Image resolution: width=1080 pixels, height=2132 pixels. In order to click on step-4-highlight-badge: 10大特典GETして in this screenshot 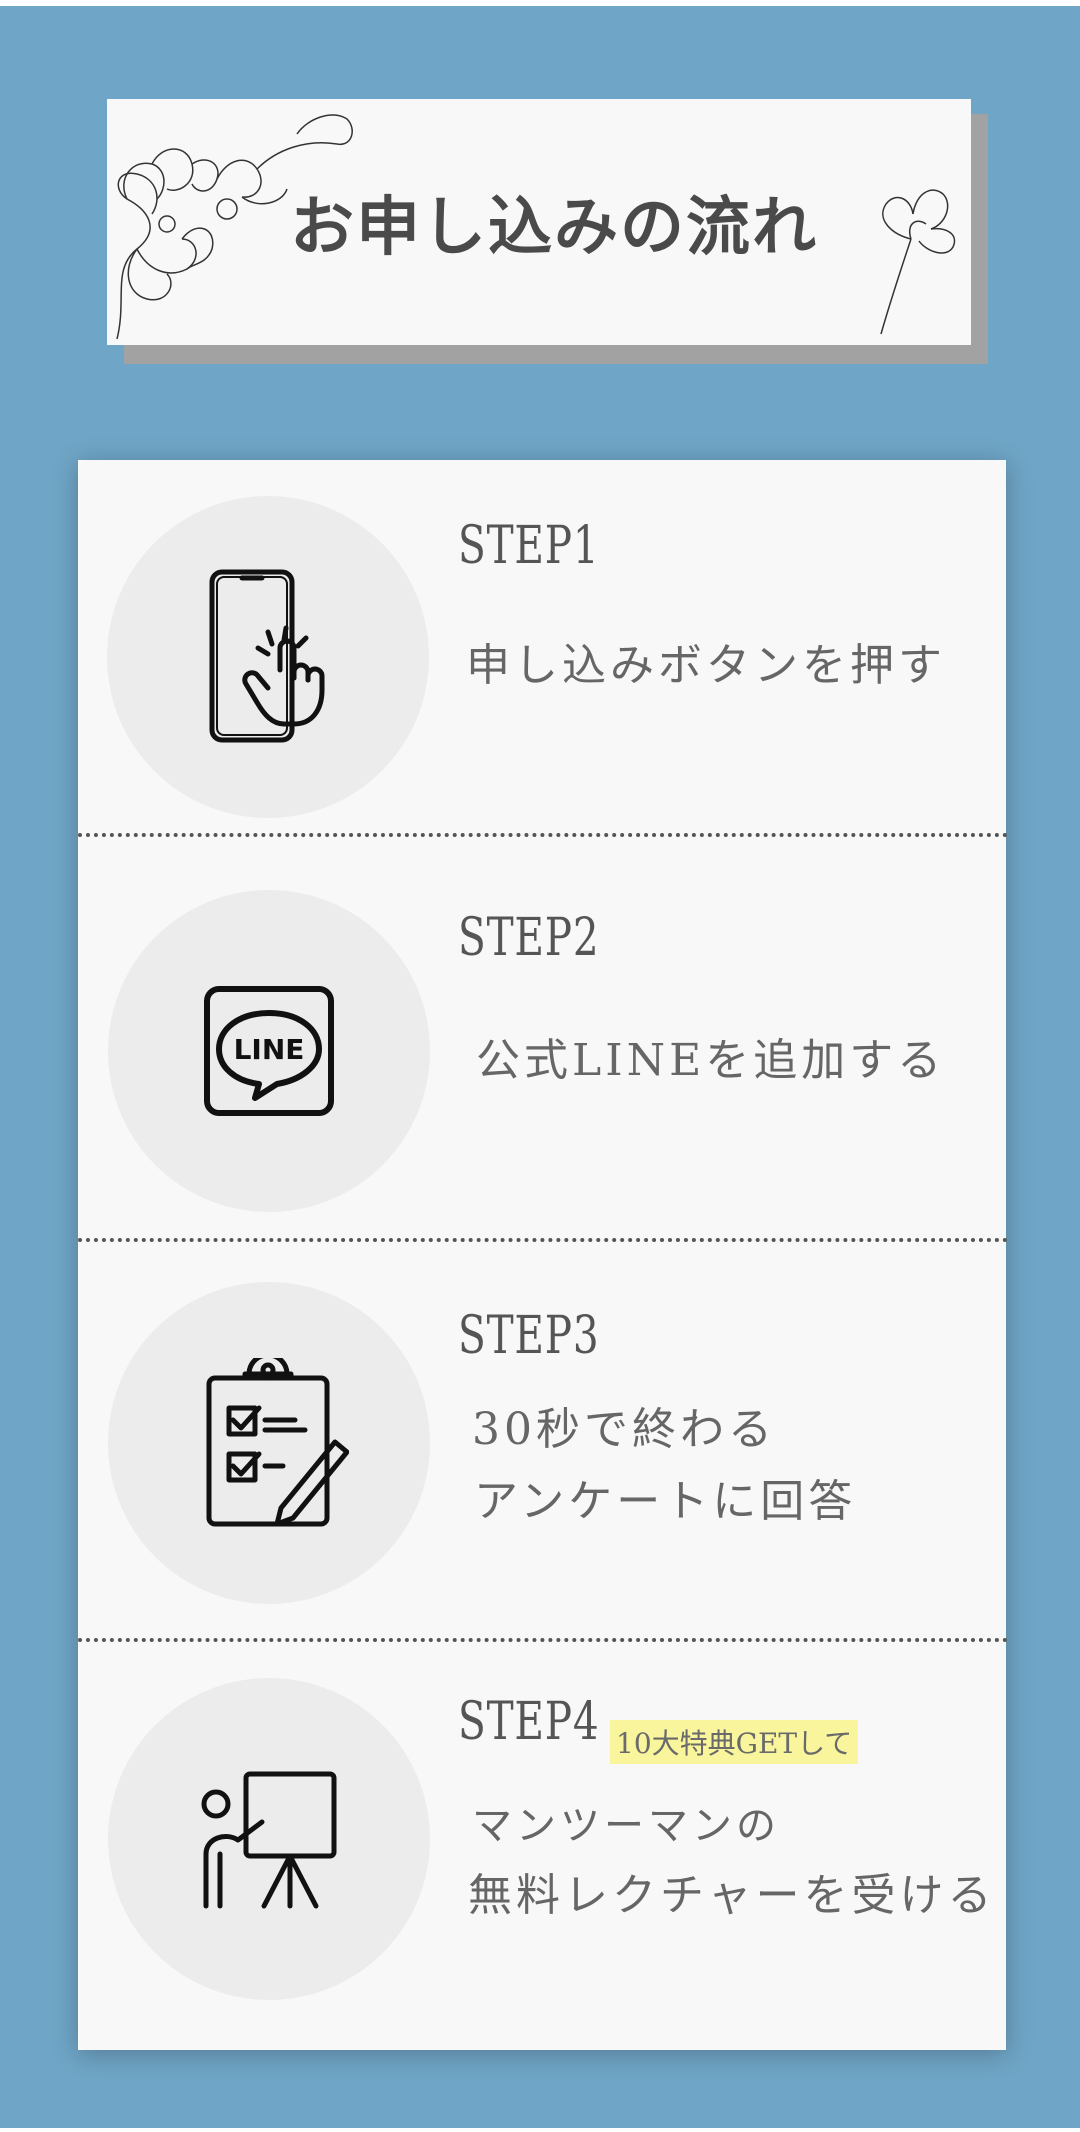, I will do `click(734, 1742)`.